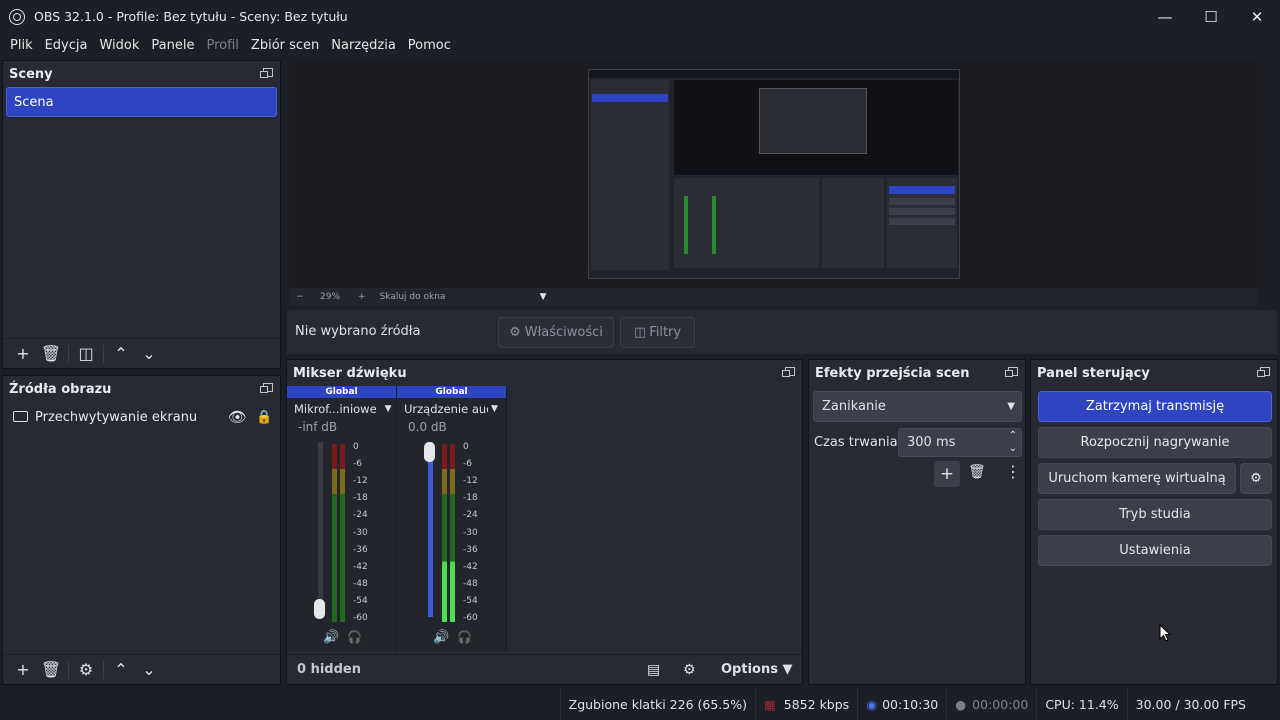 The height and width of the screenshot is (720, 1280). Describe the element at coordinates (86, 354) in the screenshot. I see `scene-filters-button: ◫` at that location.